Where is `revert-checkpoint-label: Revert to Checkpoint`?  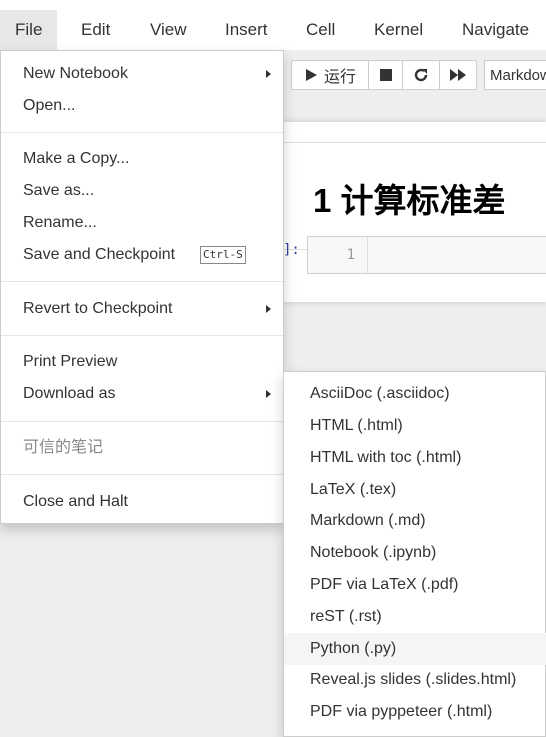 revert-checkpoint-label: Revert to Checkpoint is located at coordinates (98, 308).